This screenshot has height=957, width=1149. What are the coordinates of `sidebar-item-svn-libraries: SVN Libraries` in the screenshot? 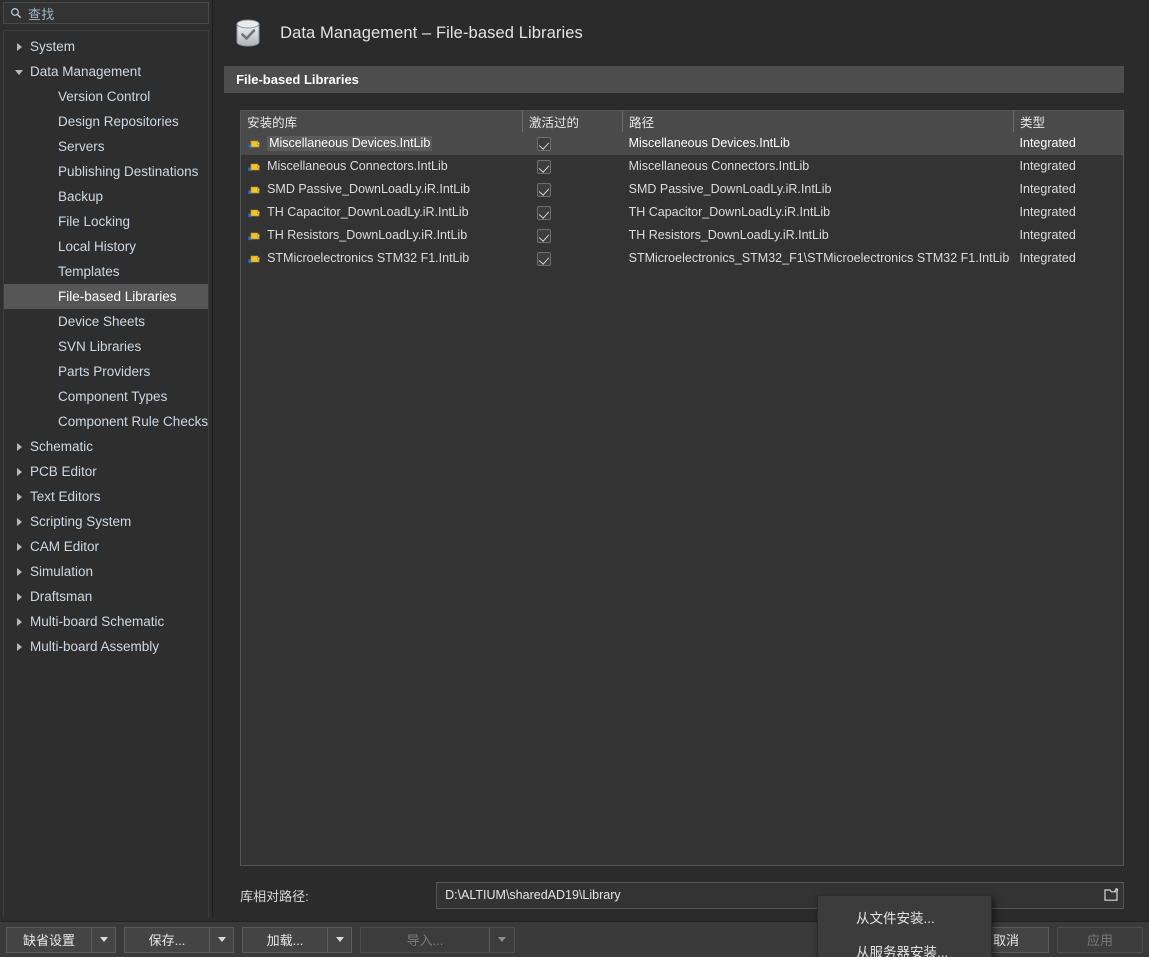 It's located at (106, 346).